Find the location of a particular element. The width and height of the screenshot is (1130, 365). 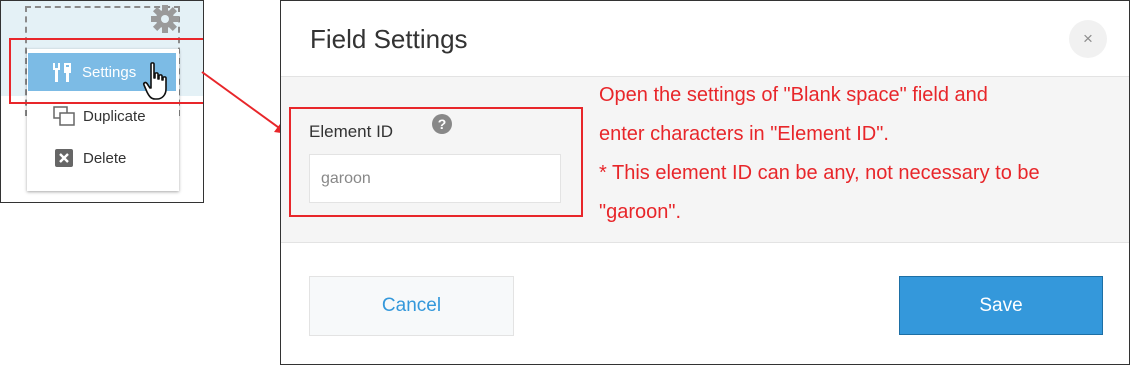

duplicate-icon is located at coordinates (64, 116).